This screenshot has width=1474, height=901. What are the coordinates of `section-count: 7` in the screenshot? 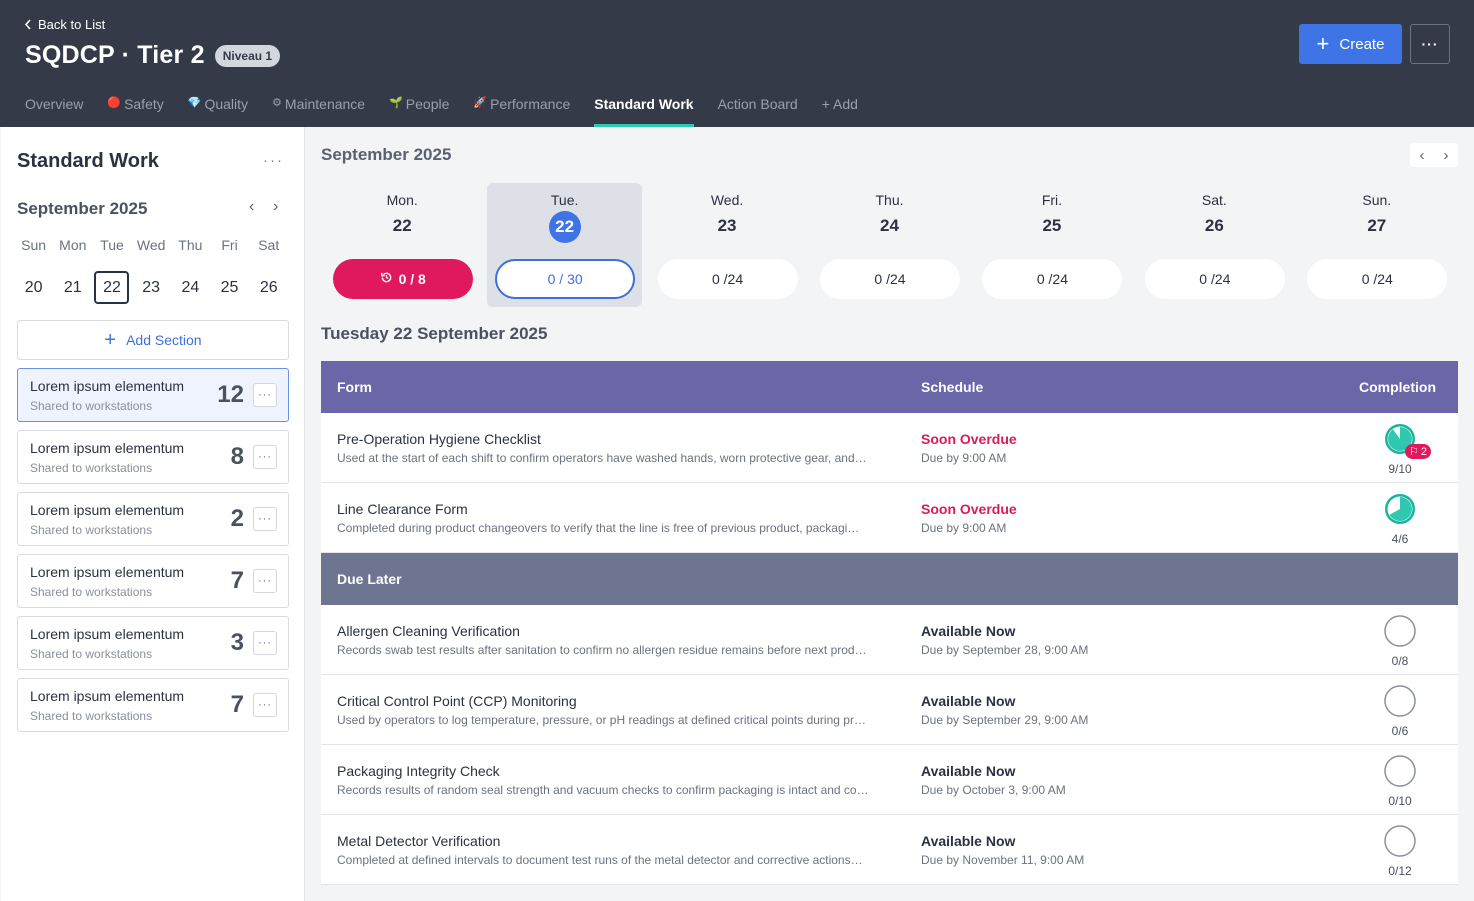 It's located at (237, 704).